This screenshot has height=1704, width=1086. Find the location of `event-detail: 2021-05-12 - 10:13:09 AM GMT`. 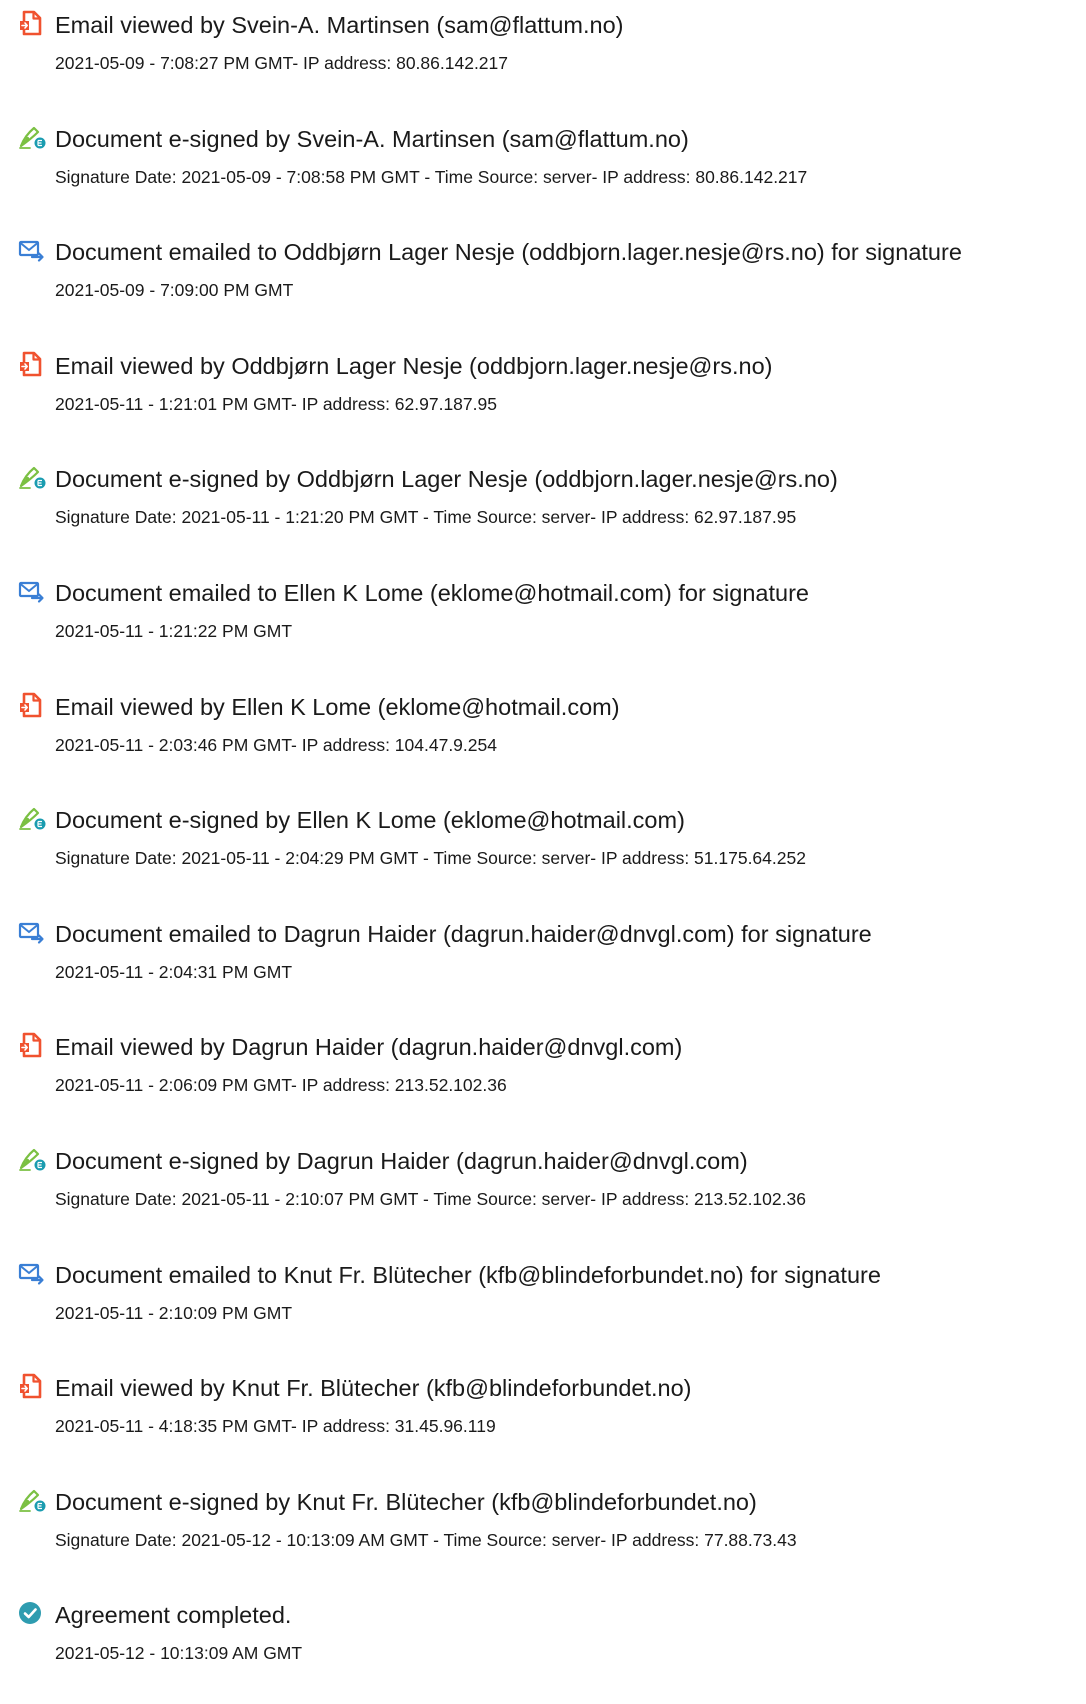

event-detail: 2021-05-12 - 10:13:09 AM GMT is located at coordinates (179, 1653).